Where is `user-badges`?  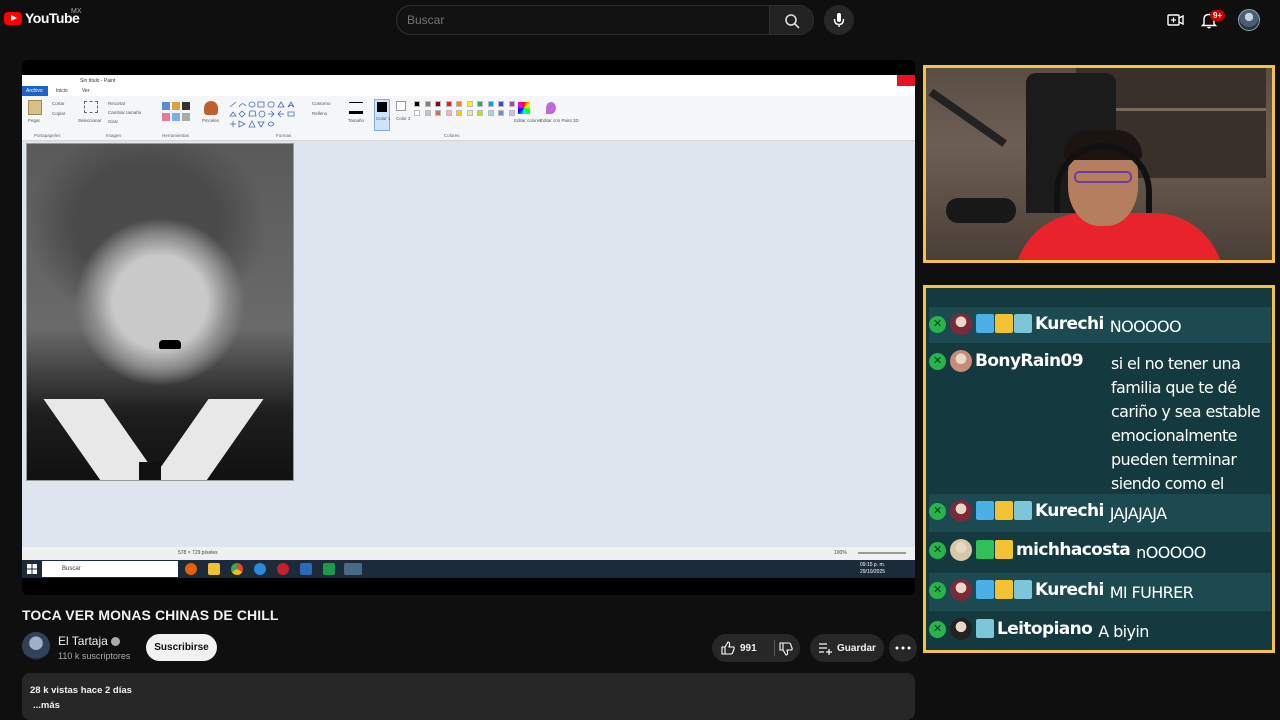 user-badges is located at coordinates (985, 628).